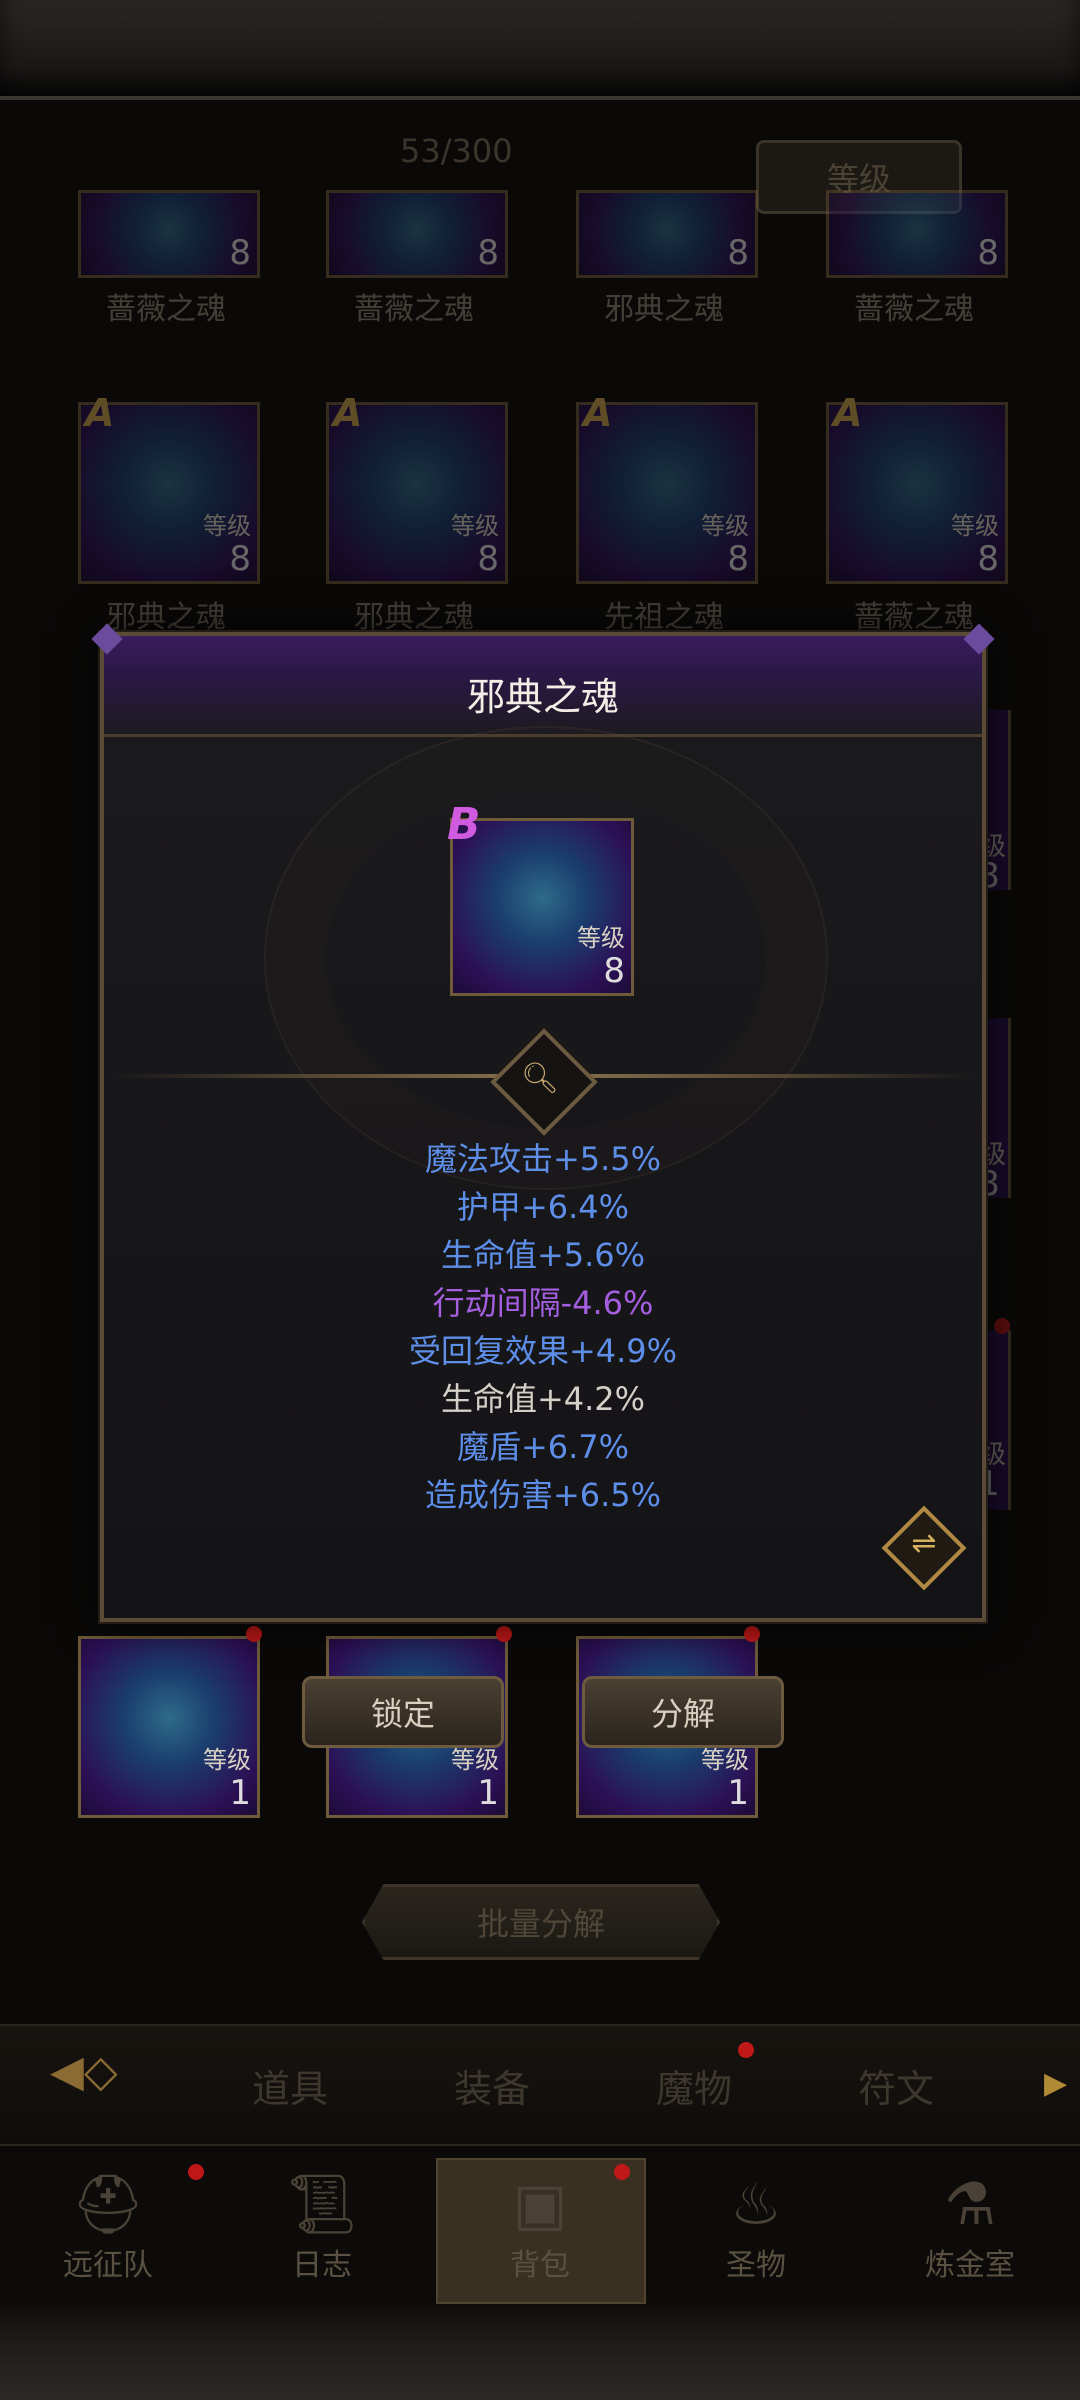 The width and height of the screenshot is (1080, 2400). I want to click on next-arrow-icon: ▶, so click(1055, 2083).